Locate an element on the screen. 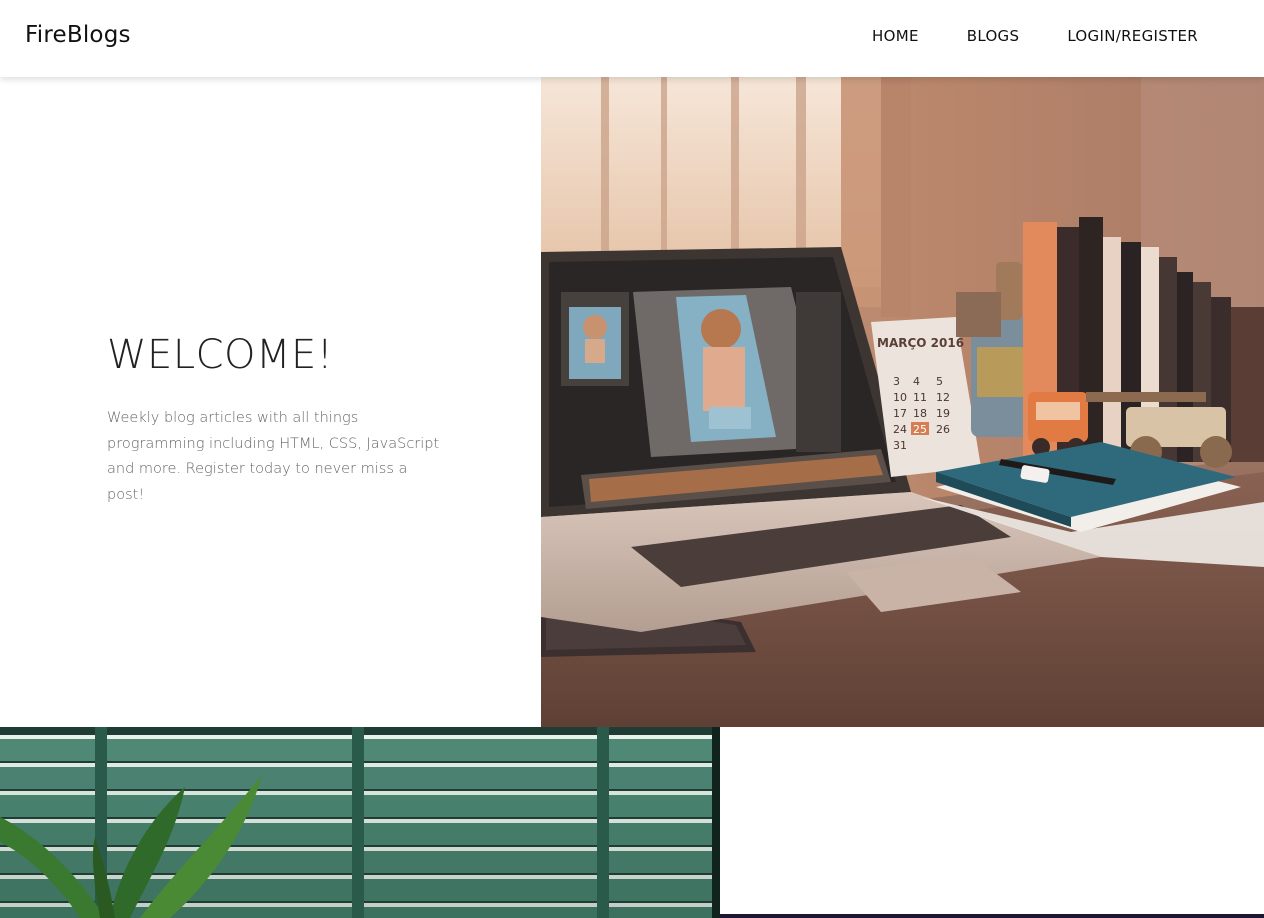 The height and width of the screenshot is (918, 1264). svg-text: 31 is located at coordinates (900, 445).